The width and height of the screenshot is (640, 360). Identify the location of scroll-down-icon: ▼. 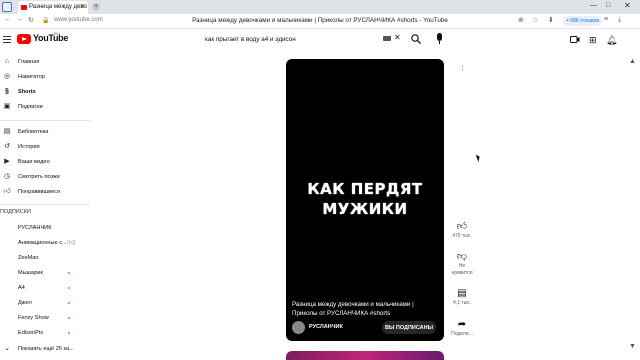
(632, 346).